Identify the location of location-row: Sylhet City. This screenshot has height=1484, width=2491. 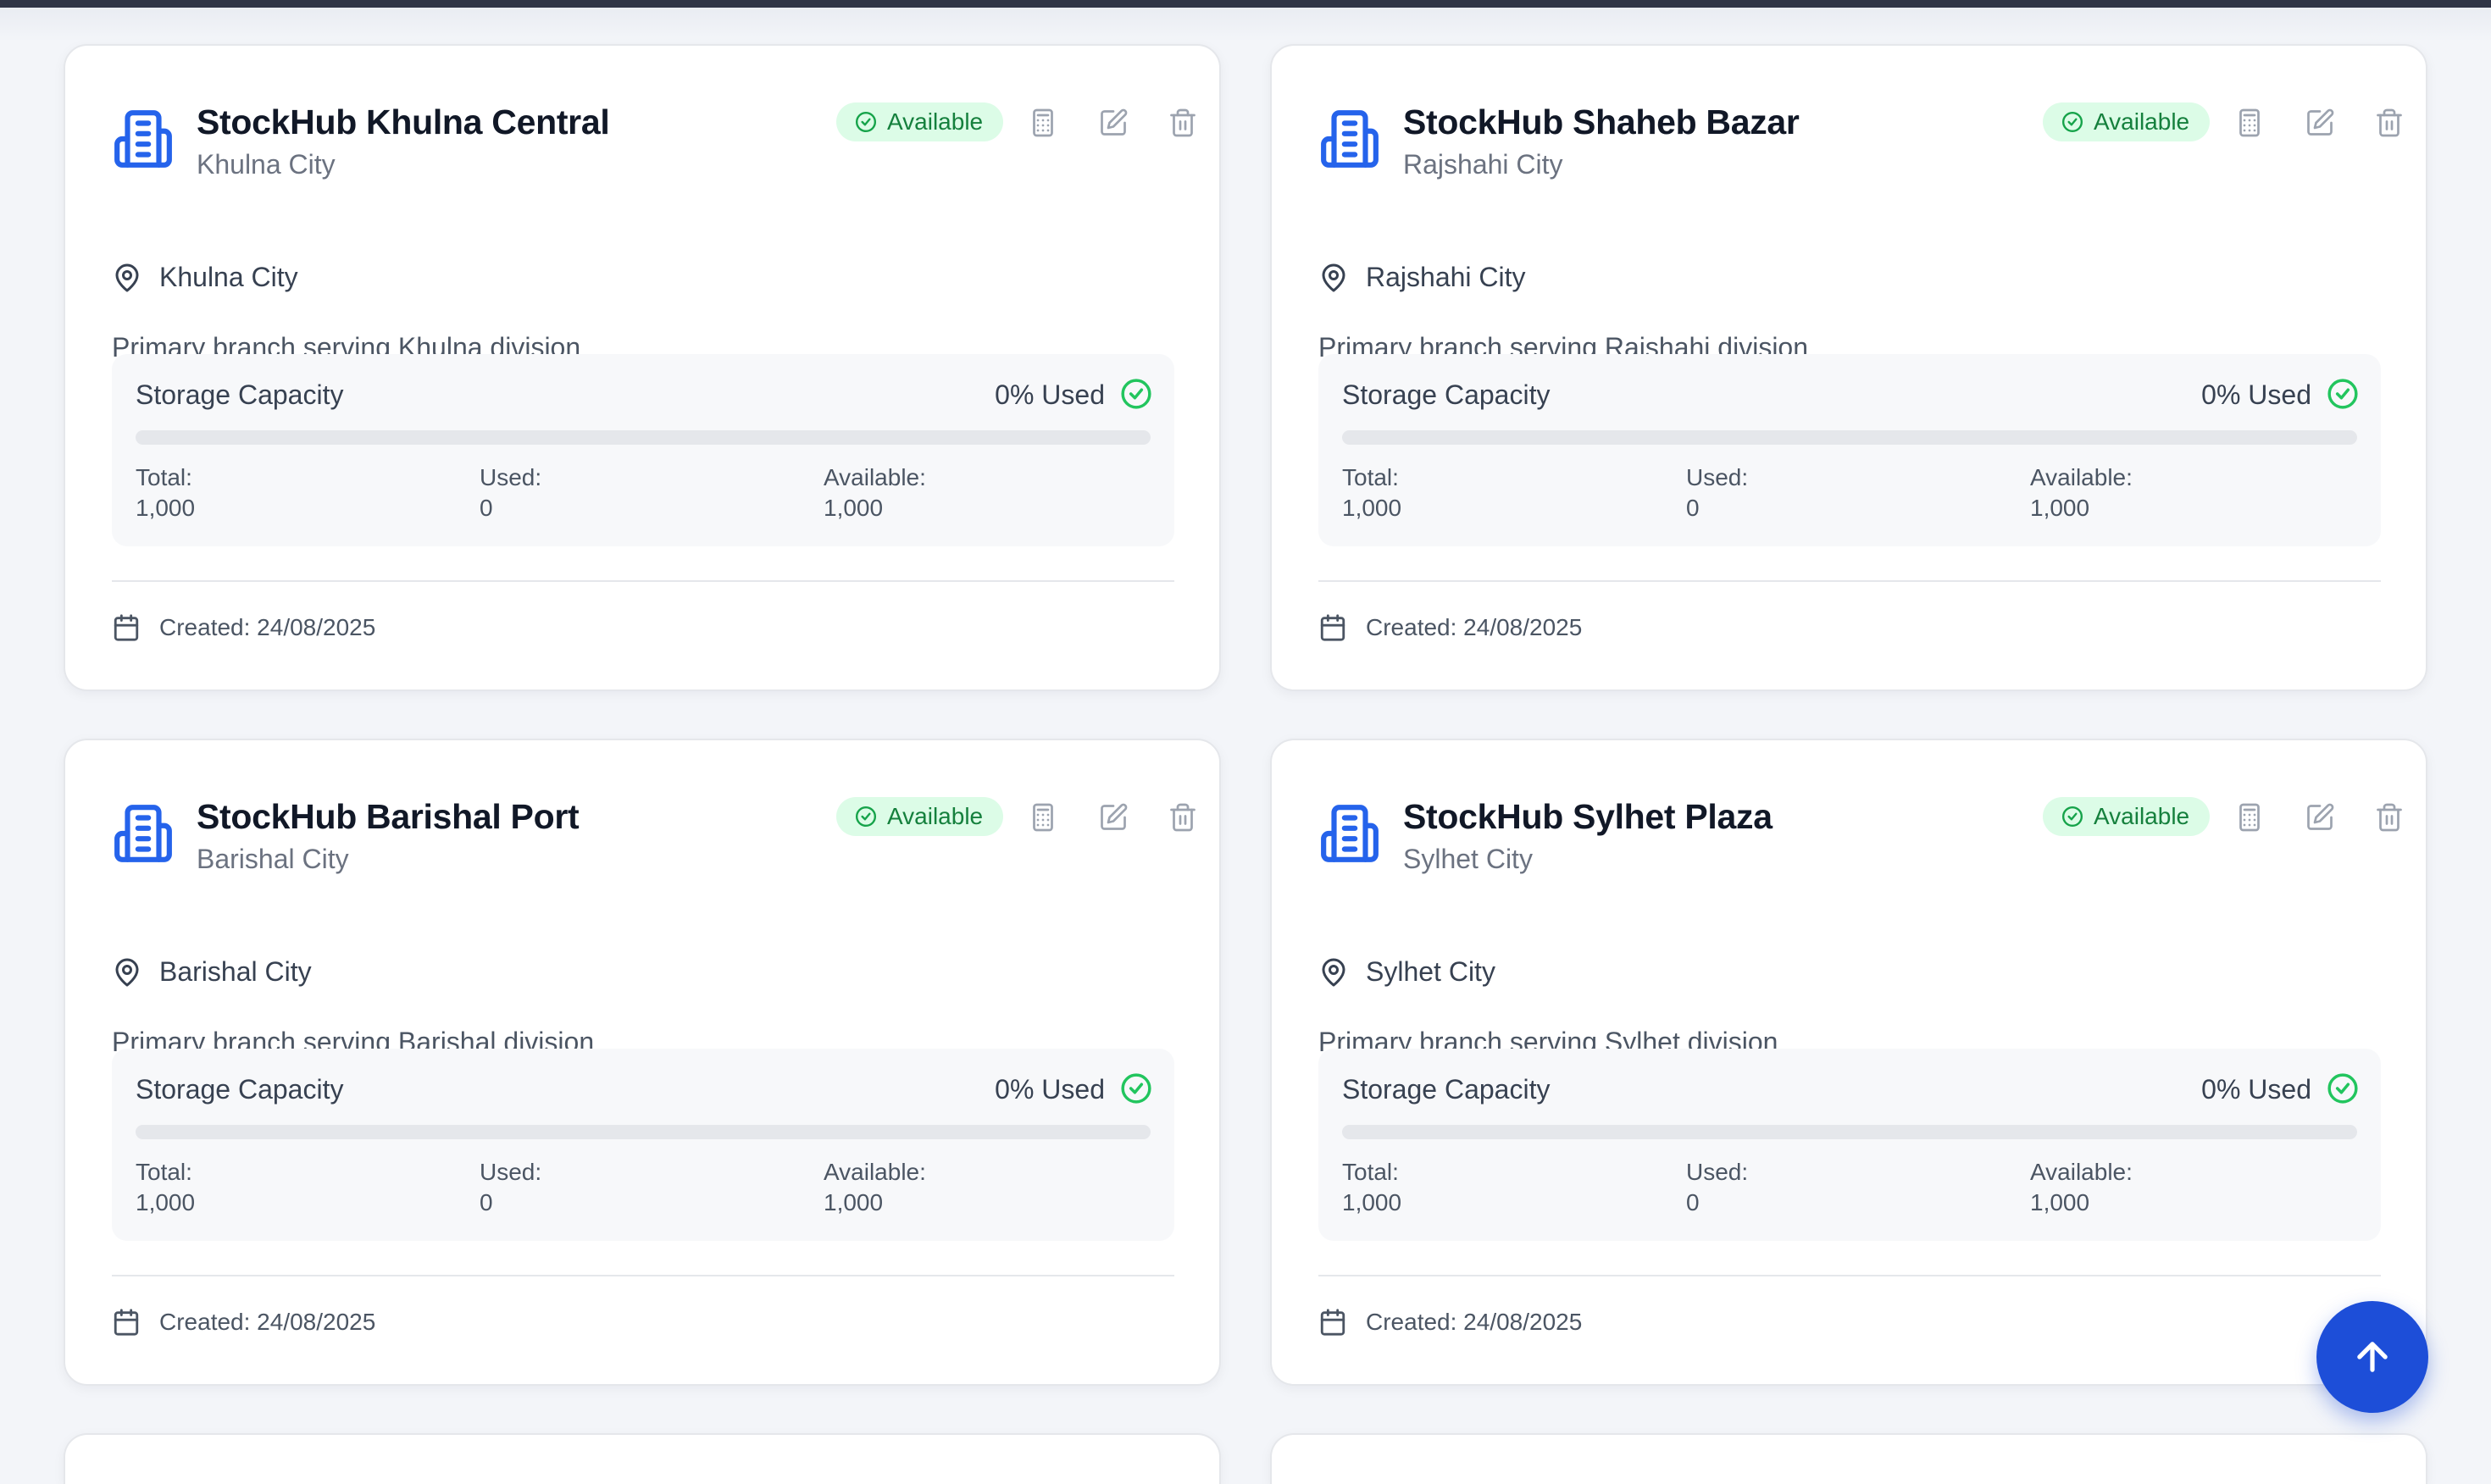
(1406, 972).